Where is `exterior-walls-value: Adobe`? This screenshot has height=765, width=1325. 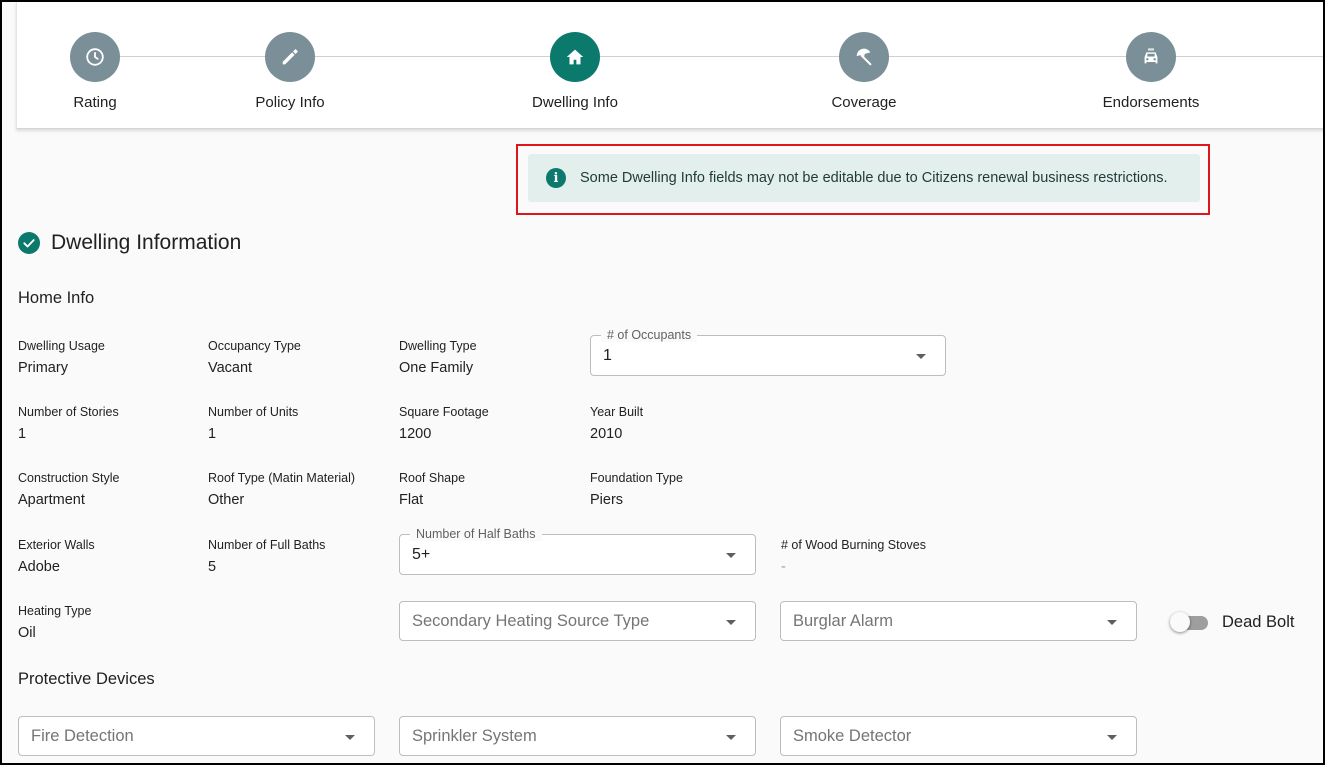 exterior-walls-value: Adobe is located at coordinates (39, 567).